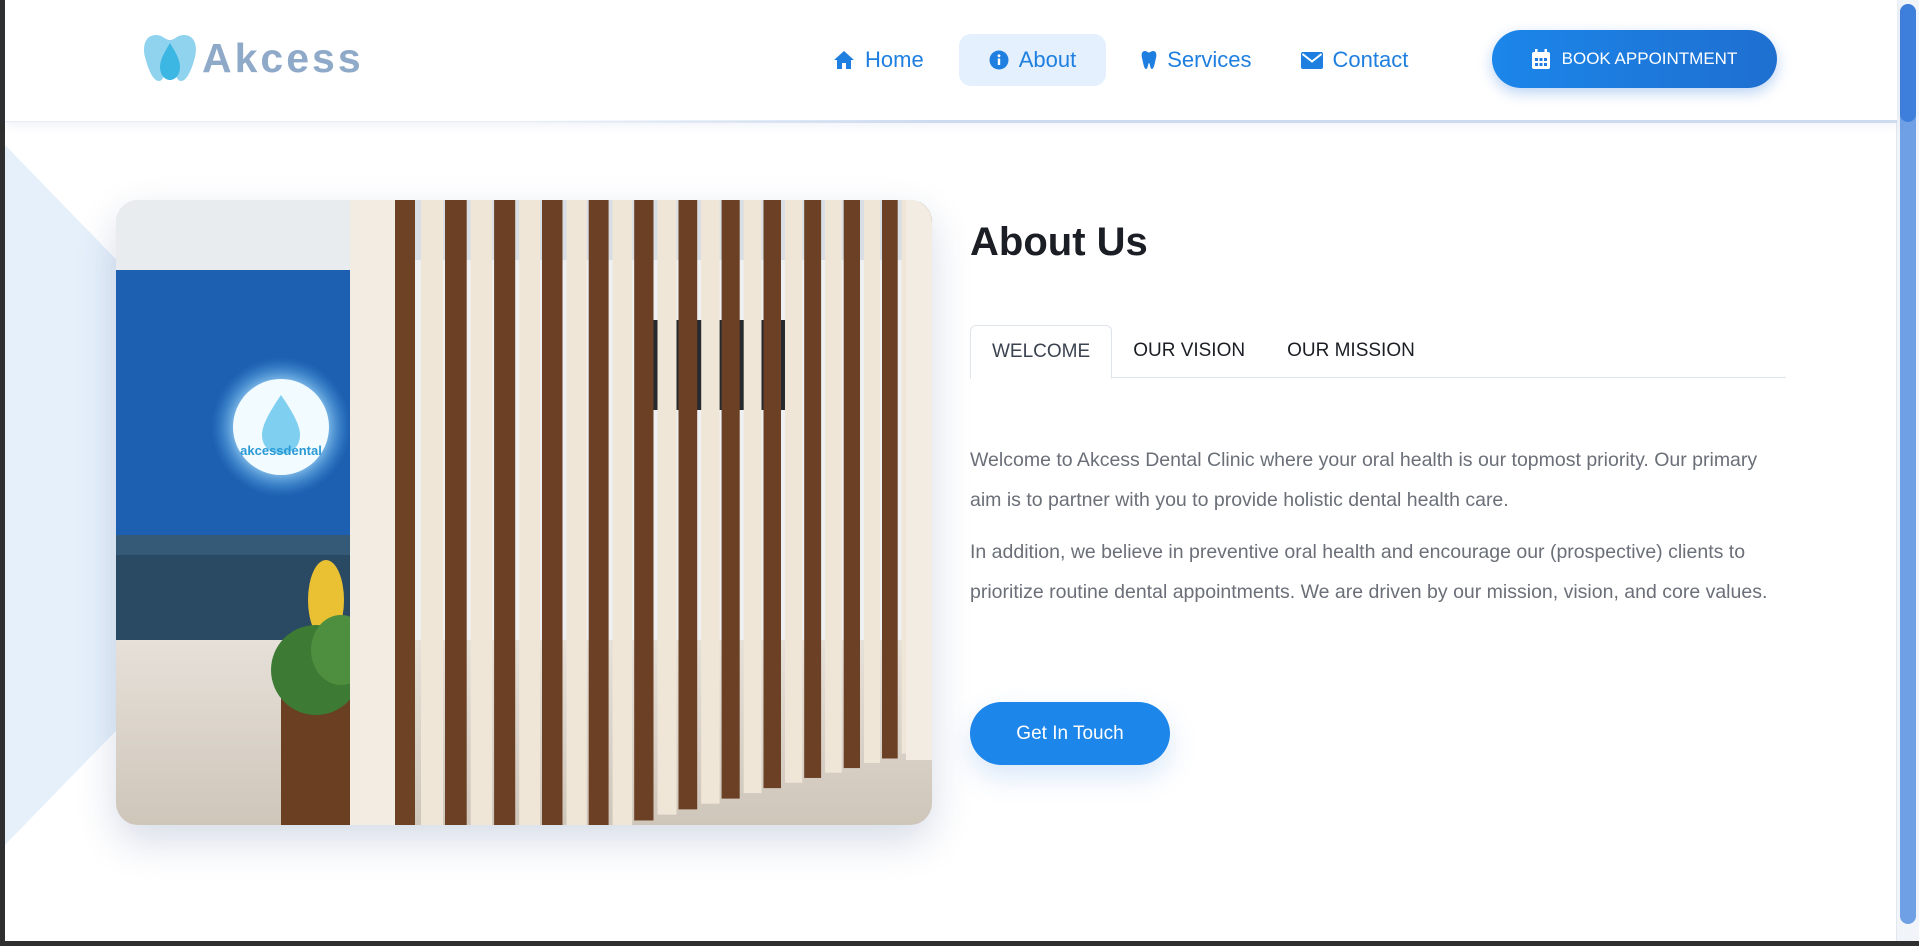 The width and height of the screenshot is (1919, 946). What do you see at coordinates (281, 450) in the screenshot?
I see `clinic-sign-text: akcessdental` at bounding box center [281, 450].